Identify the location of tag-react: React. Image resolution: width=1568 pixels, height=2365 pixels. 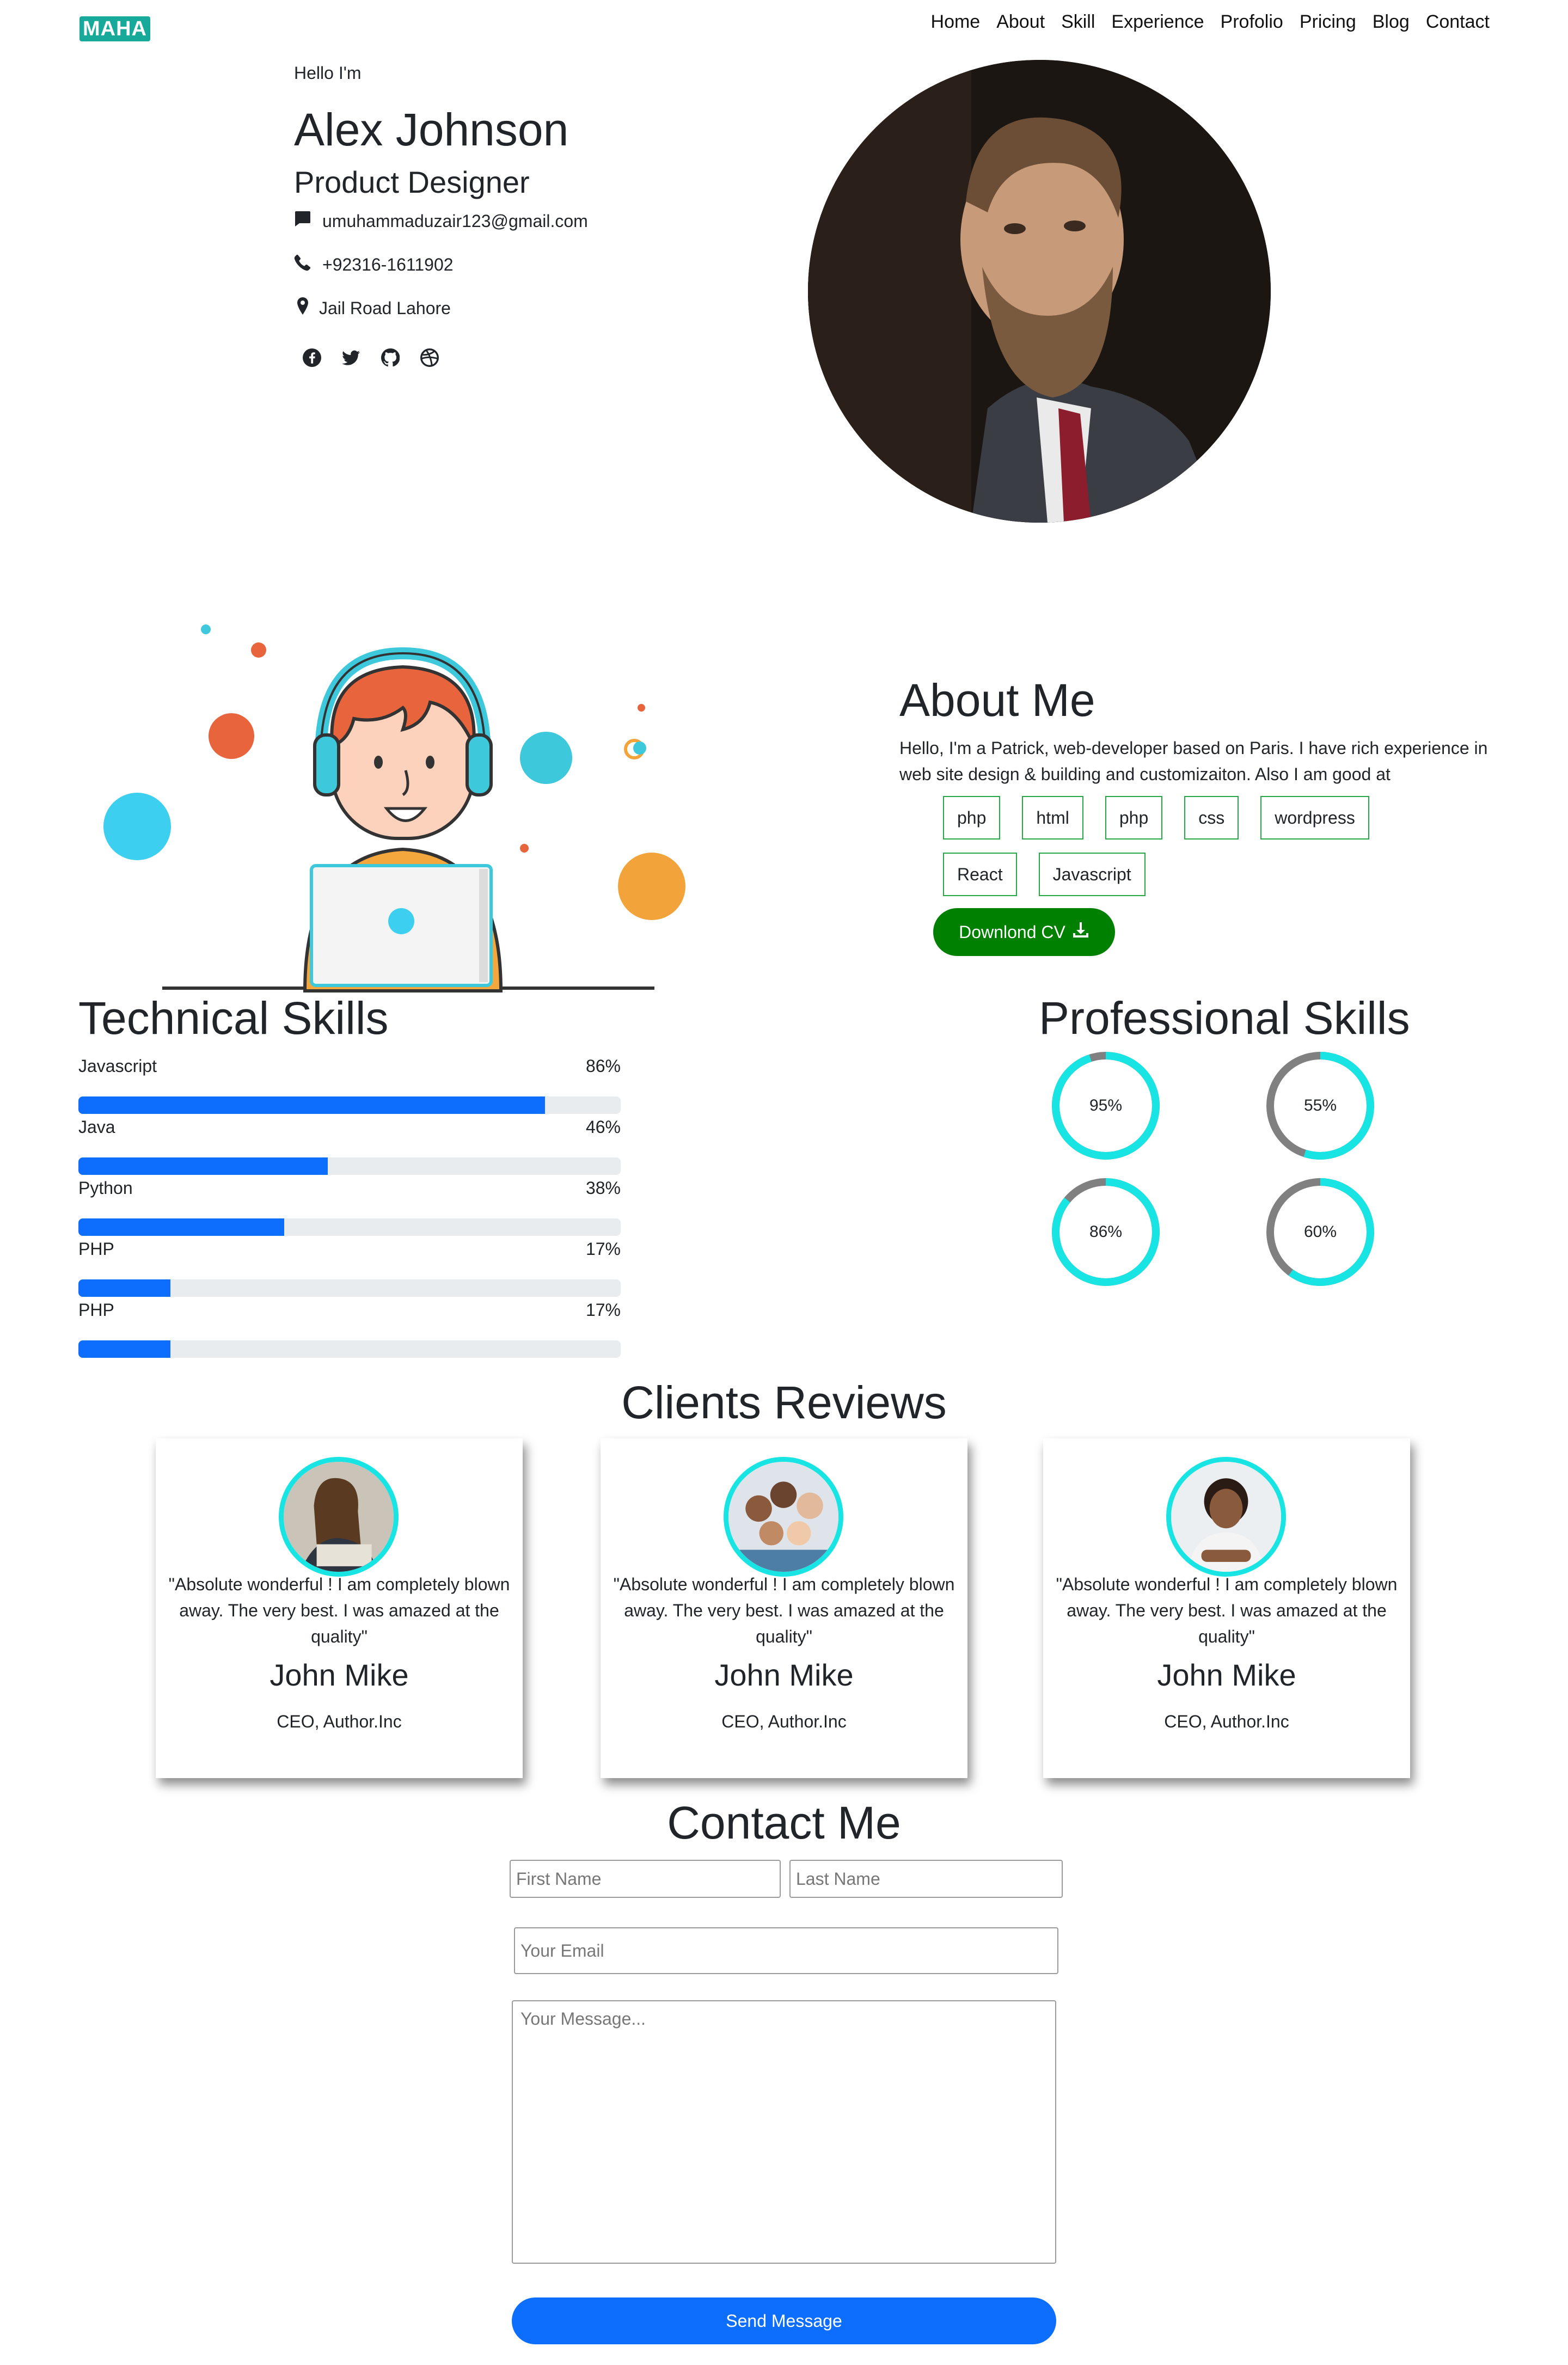
(980, 874).